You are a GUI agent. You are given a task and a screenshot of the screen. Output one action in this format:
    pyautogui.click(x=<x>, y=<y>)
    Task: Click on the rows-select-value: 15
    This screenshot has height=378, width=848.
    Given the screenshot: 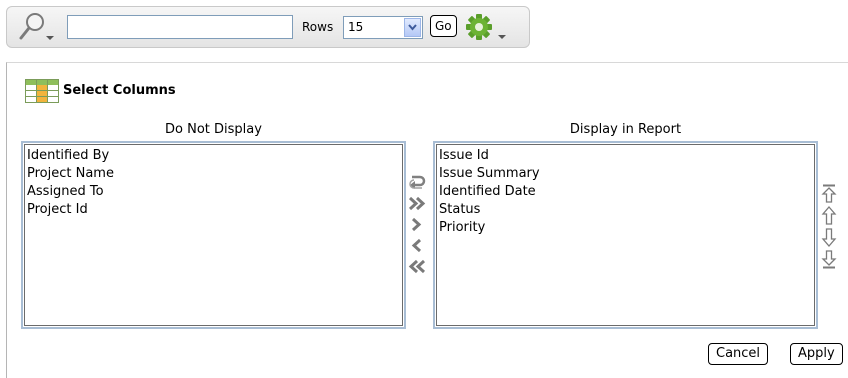 What is the action you would take?
    pyautogui.click(x=356, y=27)
    